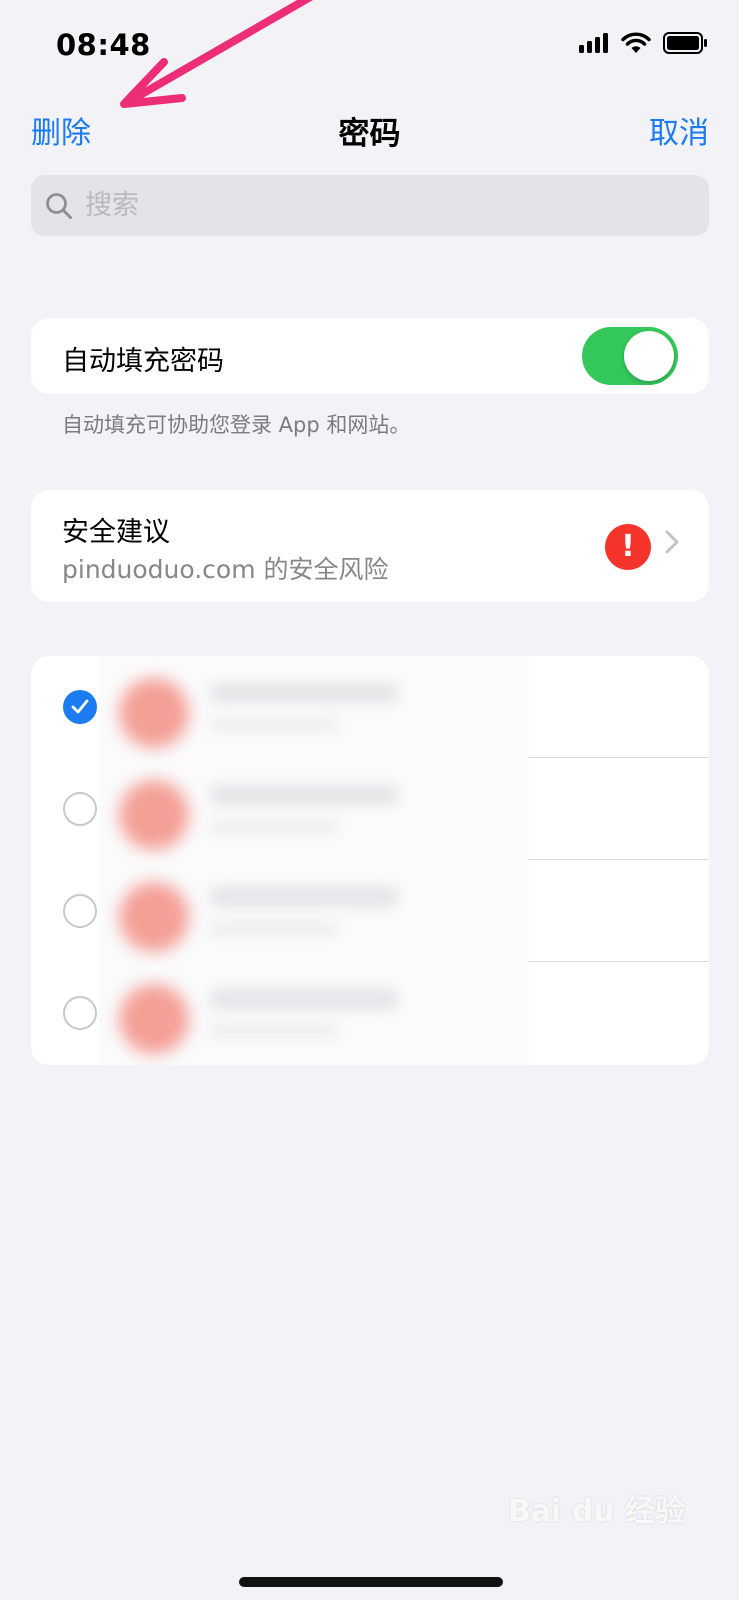 The image size is (739, 1600). I want to click on cancel-button: 取消, so click(679, 130).